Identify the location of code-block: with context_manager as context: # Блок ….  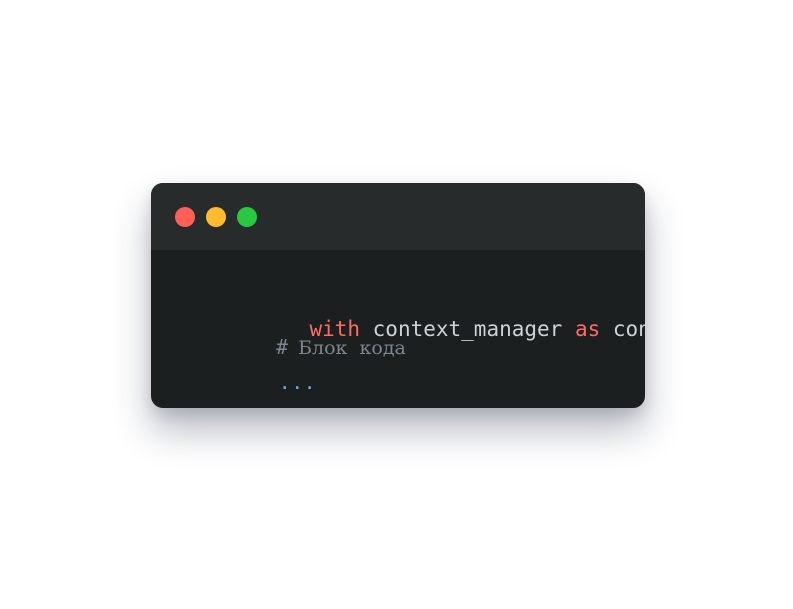
(414, 337).